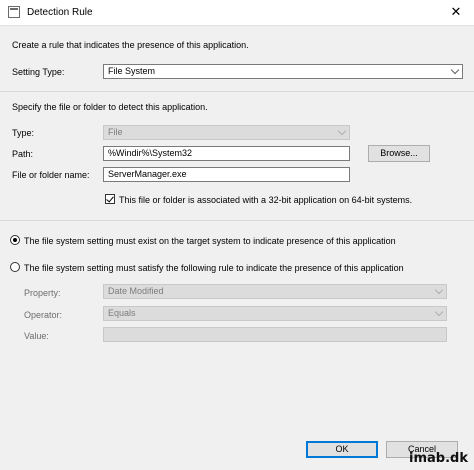 This screenshot has width=474, height=470. I want to click on type-label: Type:, so click(23, 133).